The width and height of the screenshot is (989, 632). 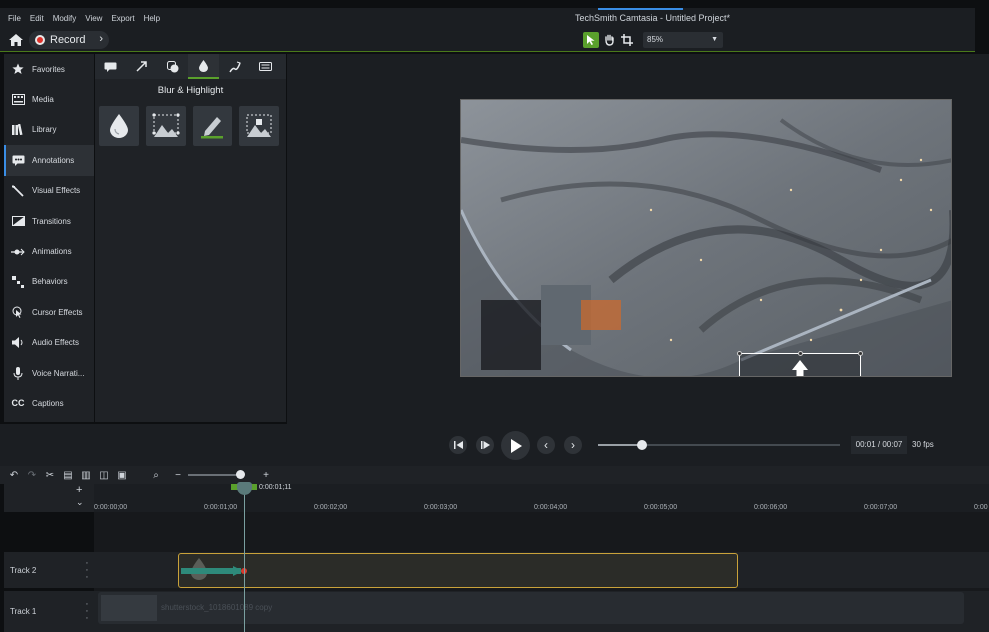 I want to click on timeline-zoom-knob, so click(x=240, y=474).